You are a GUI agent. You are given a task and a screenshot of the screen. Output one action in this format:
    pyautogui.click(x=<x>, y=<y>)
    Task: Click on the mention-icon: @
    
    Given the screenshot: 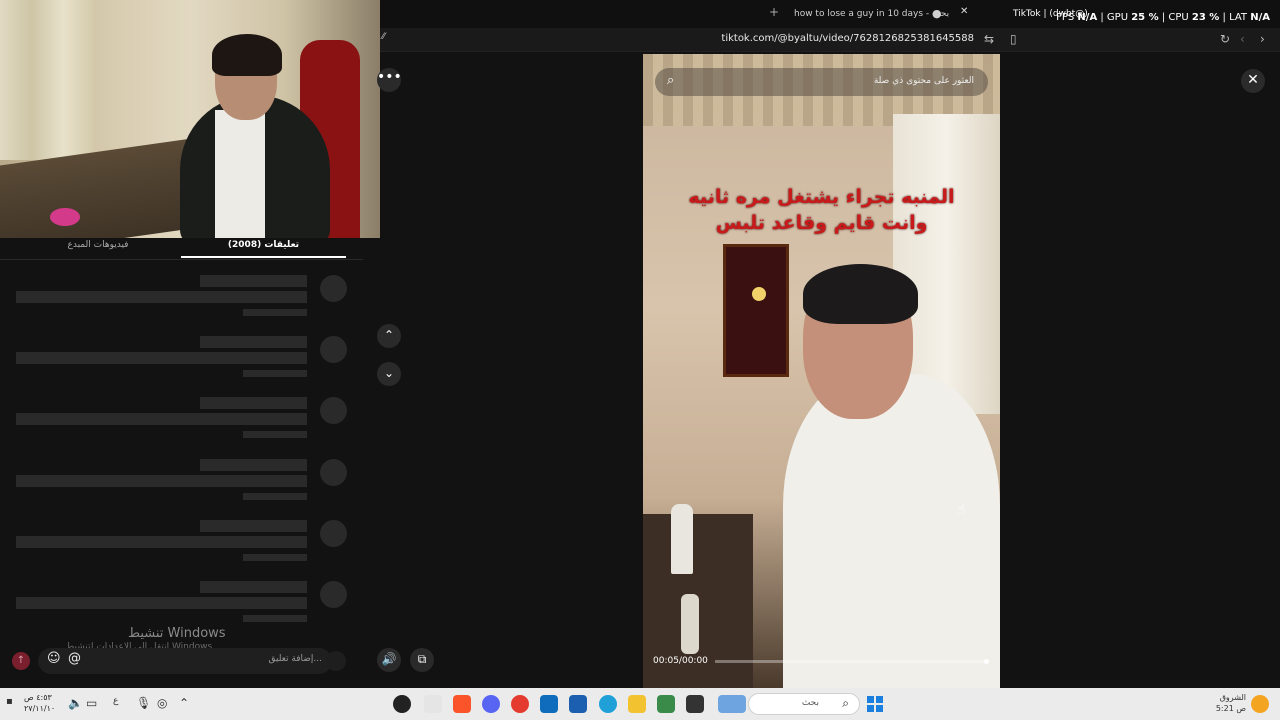 What is the action you would take?
    pyautogui.click(x=74, y=658)
    